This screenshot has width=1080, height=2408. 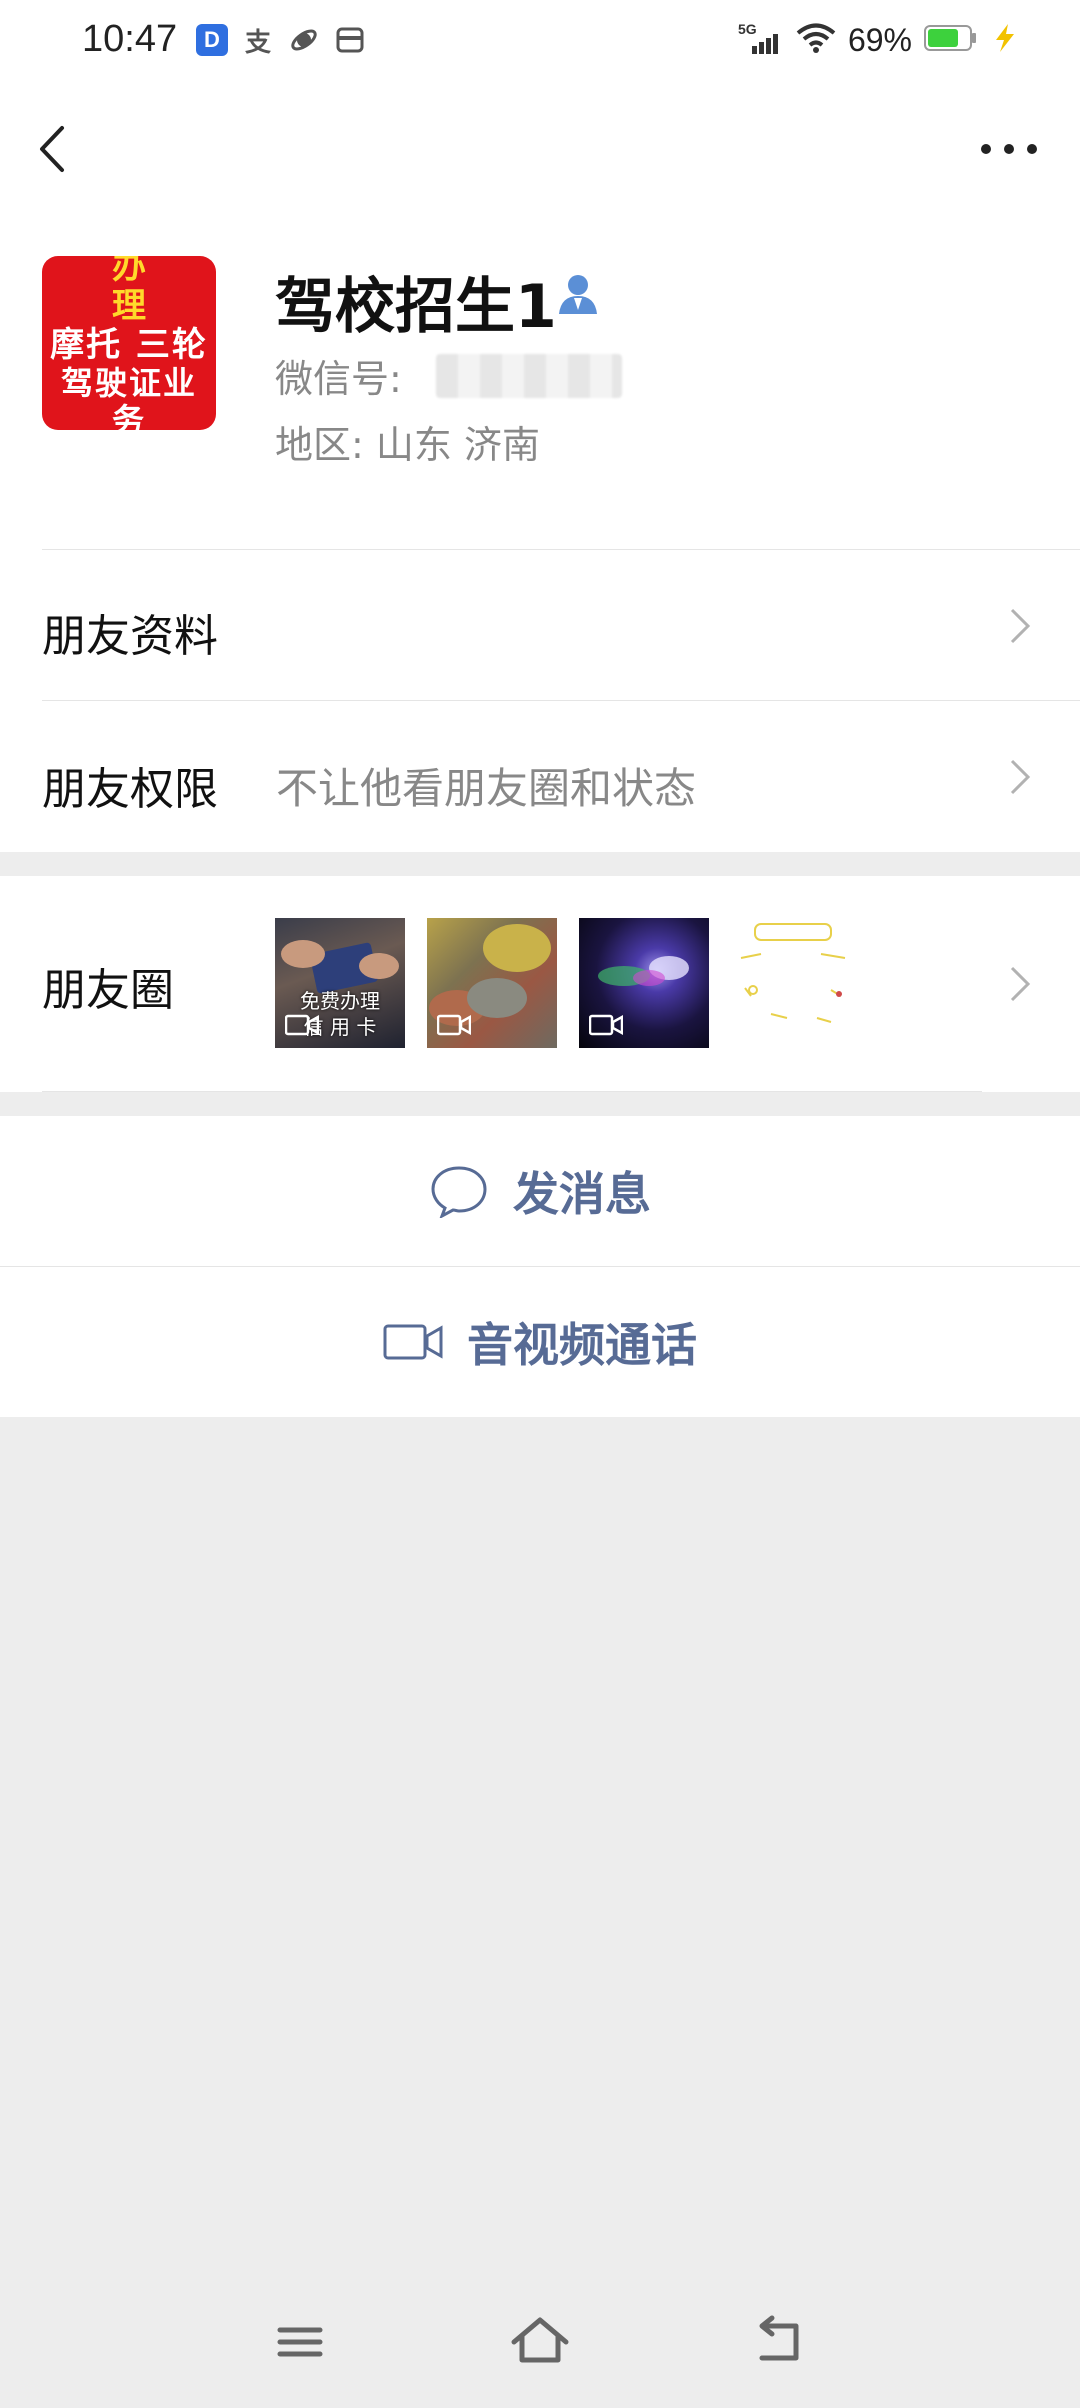 I want to click on battery-percent: 69%, so click(x=879, y=39).